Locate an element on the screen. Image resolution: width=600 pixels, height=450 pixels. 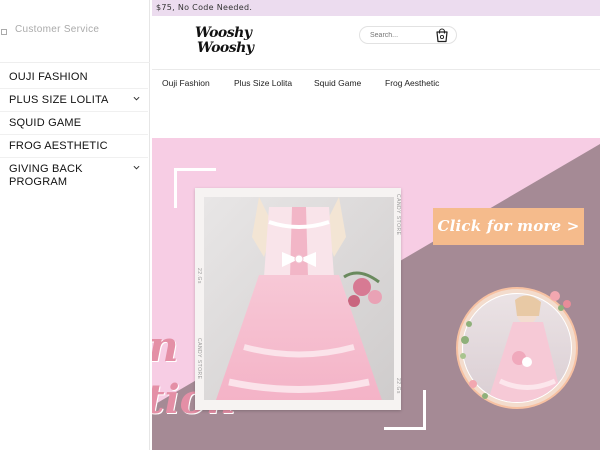
frame-caption-right: 22.Gs is located at coordinates (398, 386).